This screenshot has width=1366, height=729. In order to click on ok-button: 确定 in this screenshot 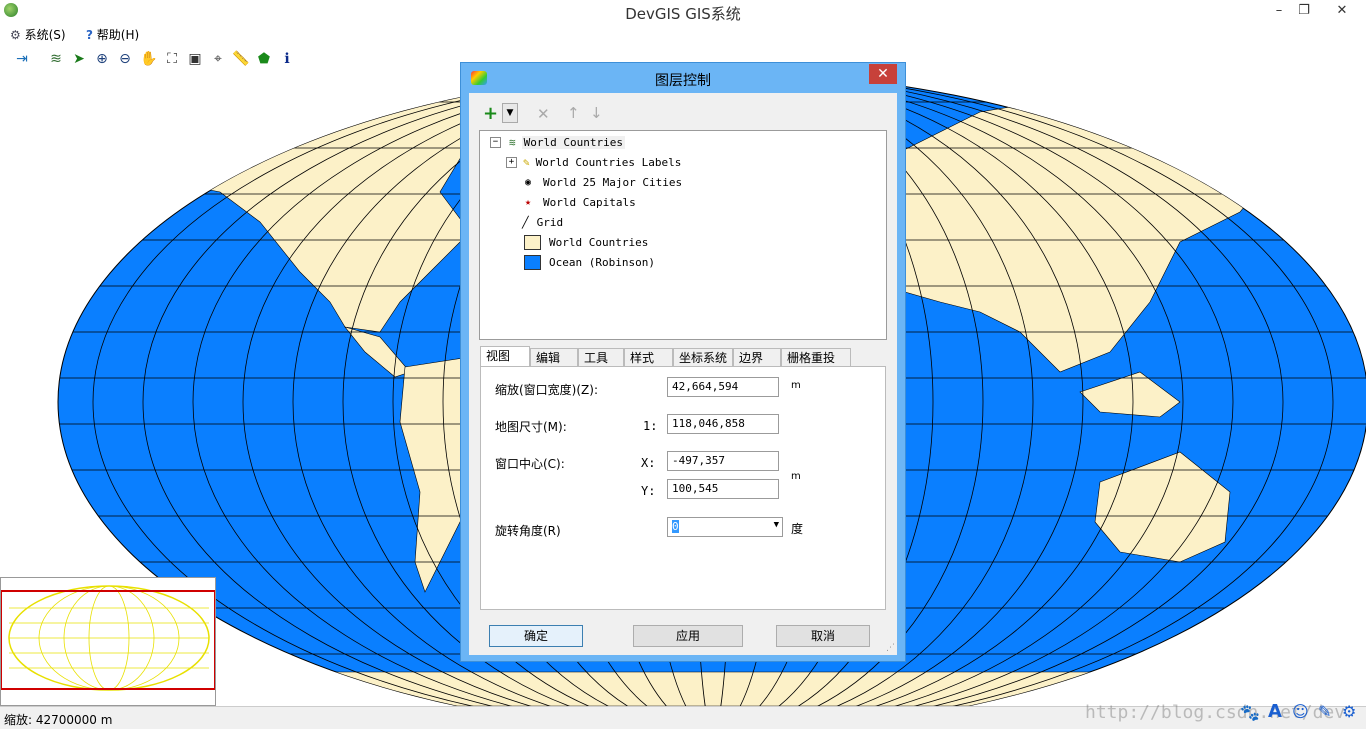, I will do `click(536, 636)`.